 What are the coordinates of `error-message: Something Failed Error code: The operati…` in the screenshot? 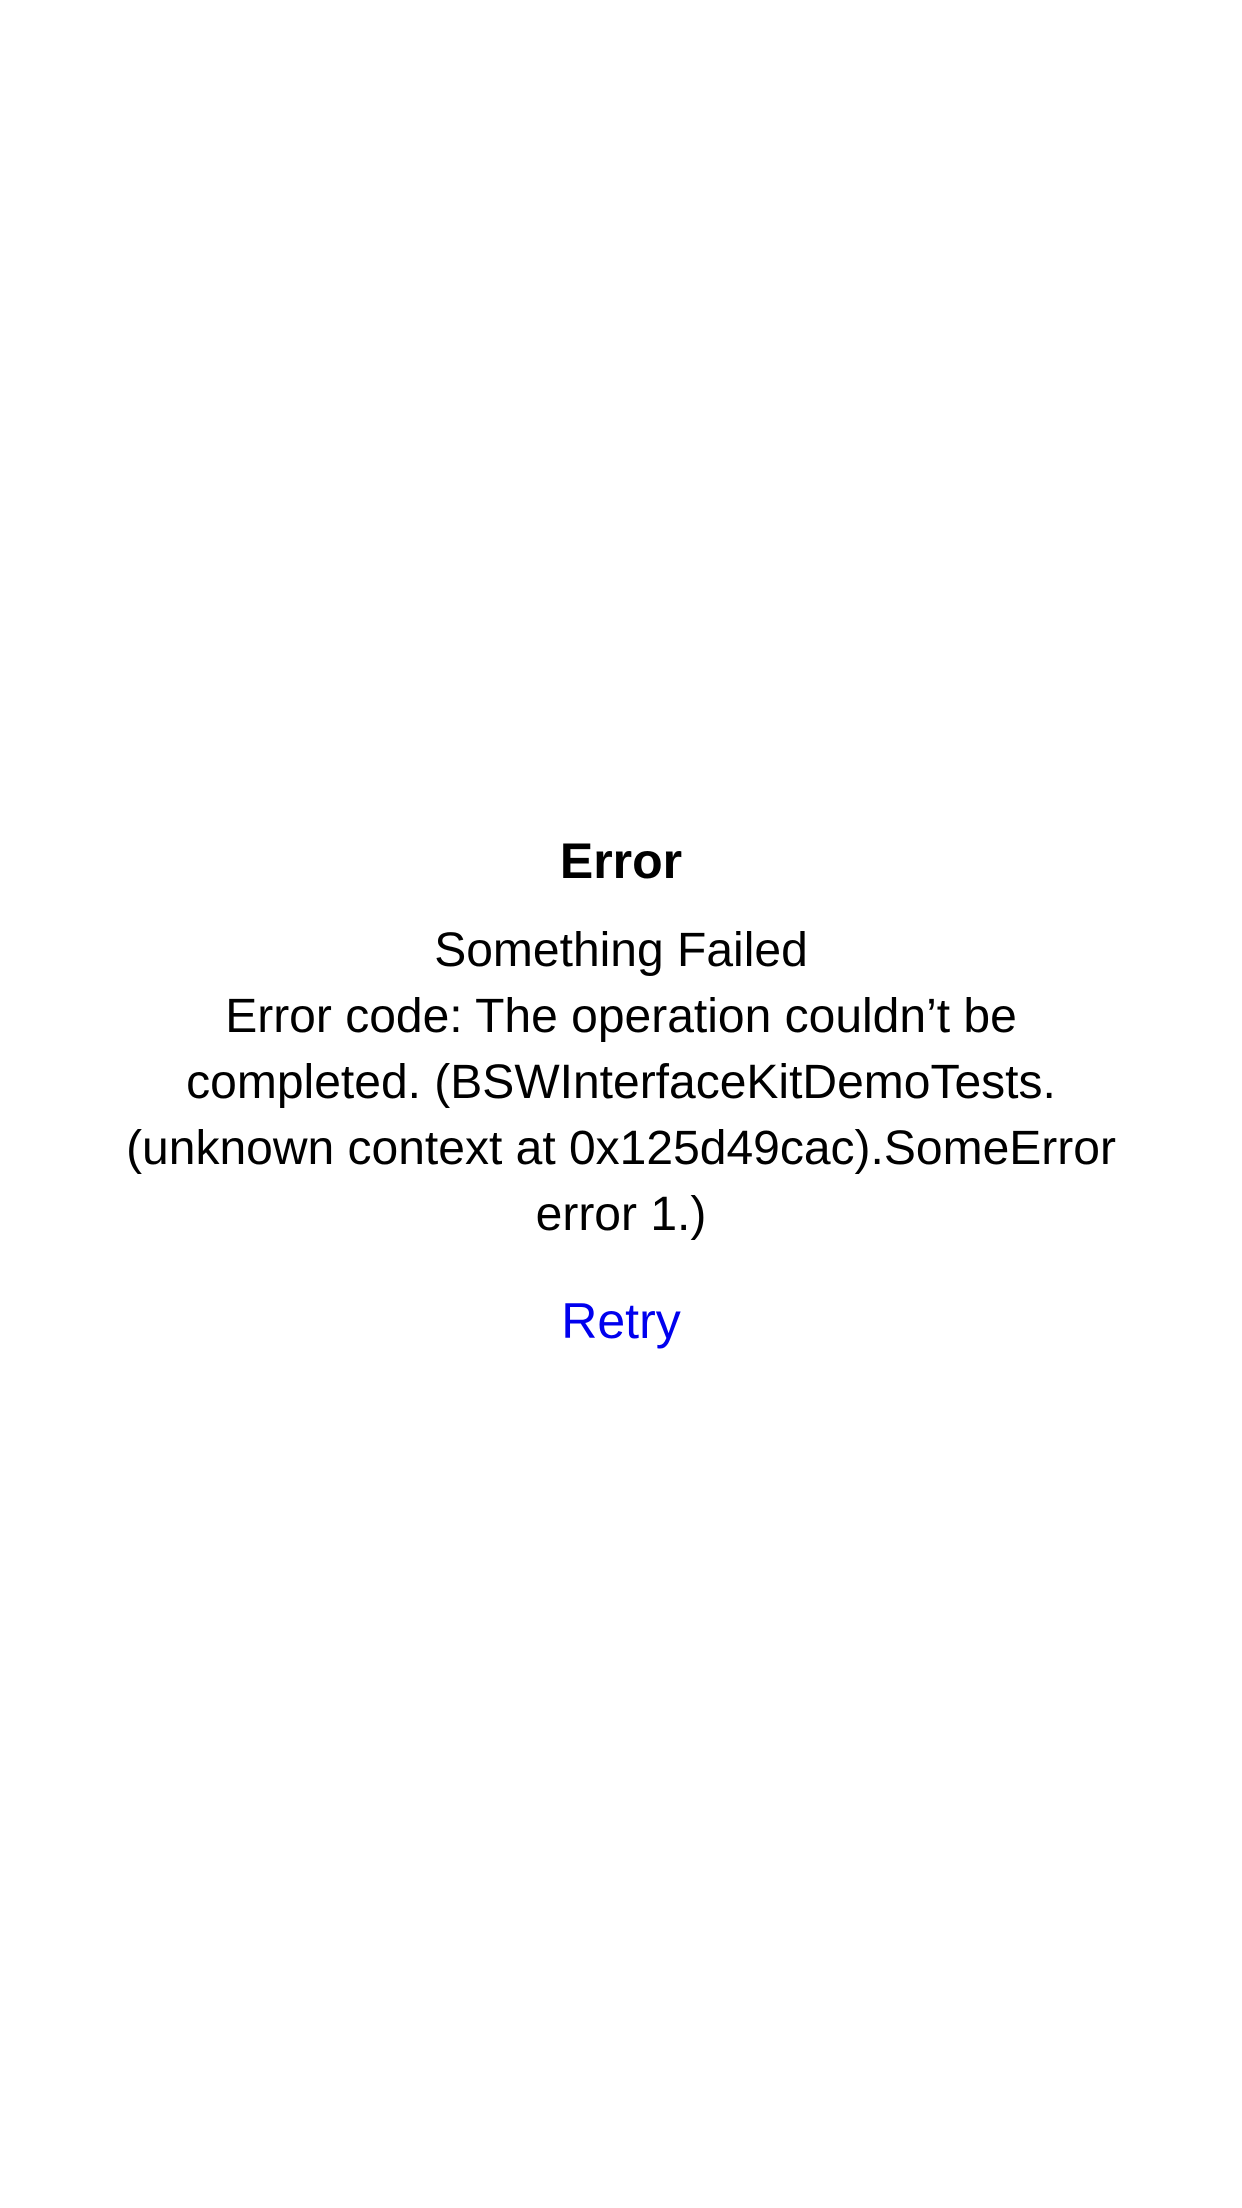 It's located at (621, 1083).